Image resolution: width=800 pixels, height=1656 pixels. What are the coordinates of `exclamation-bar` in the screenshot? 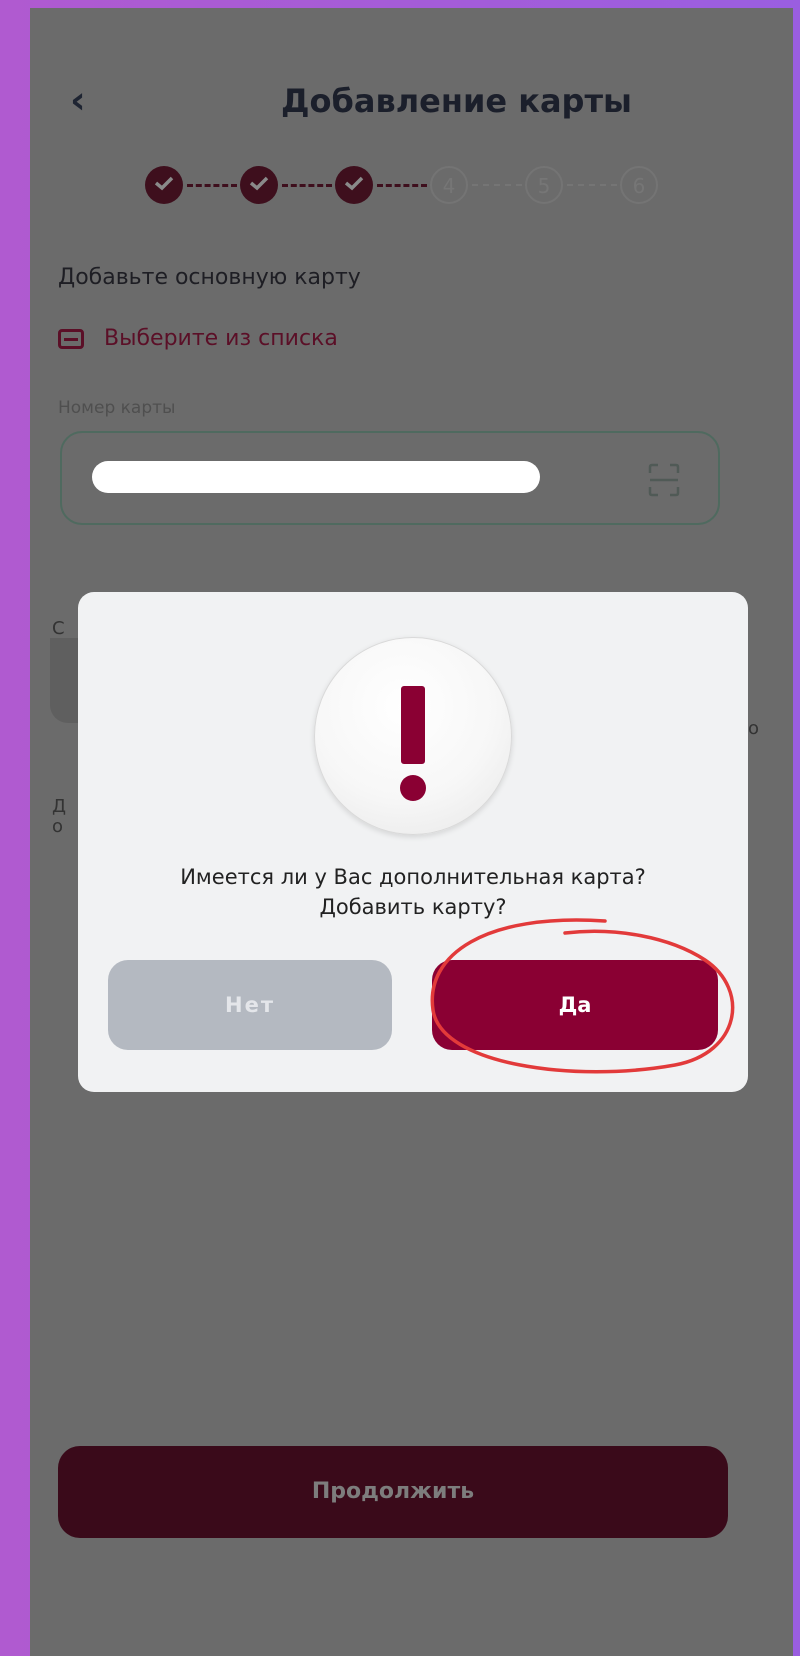 It's located at (413, 725).